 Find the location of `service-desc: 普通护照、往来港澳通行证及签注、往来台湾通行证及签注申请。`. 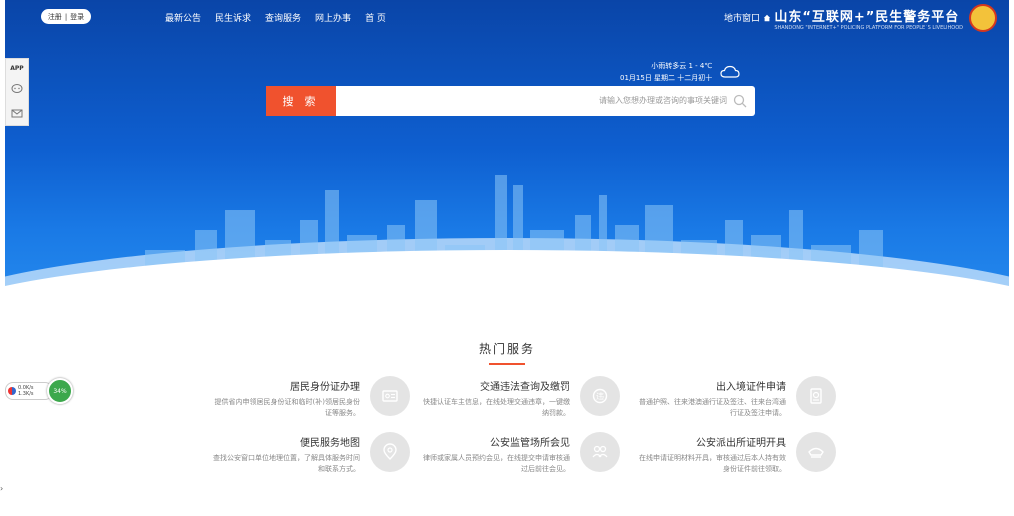

service-desc: 普通护照、往来港澳通行证及签注、往来台湾通行证及签注申请。 is located at coordinates (712, 407).